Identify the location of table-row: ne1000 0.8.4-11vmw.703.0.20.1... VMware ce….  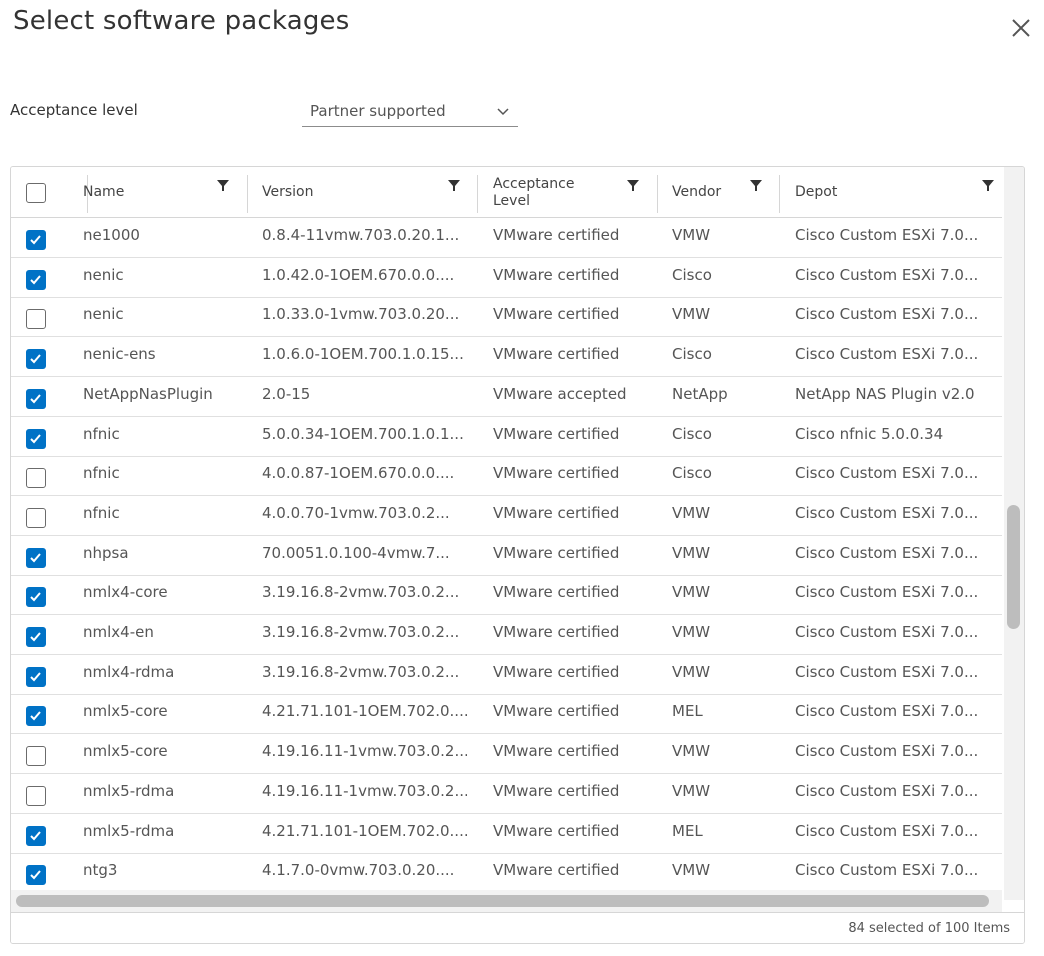
(506, 238).